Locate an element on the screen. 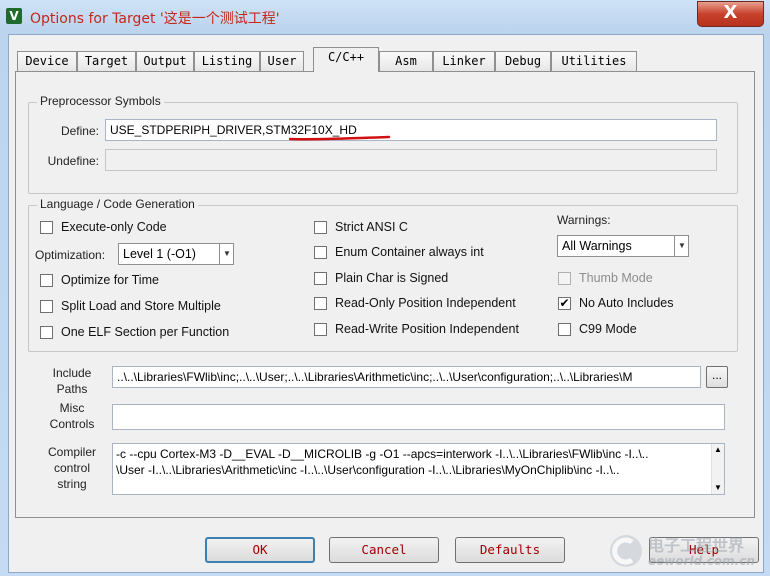  watermark-line2: eeworld.com.cn is located at coordinates (701, 561).